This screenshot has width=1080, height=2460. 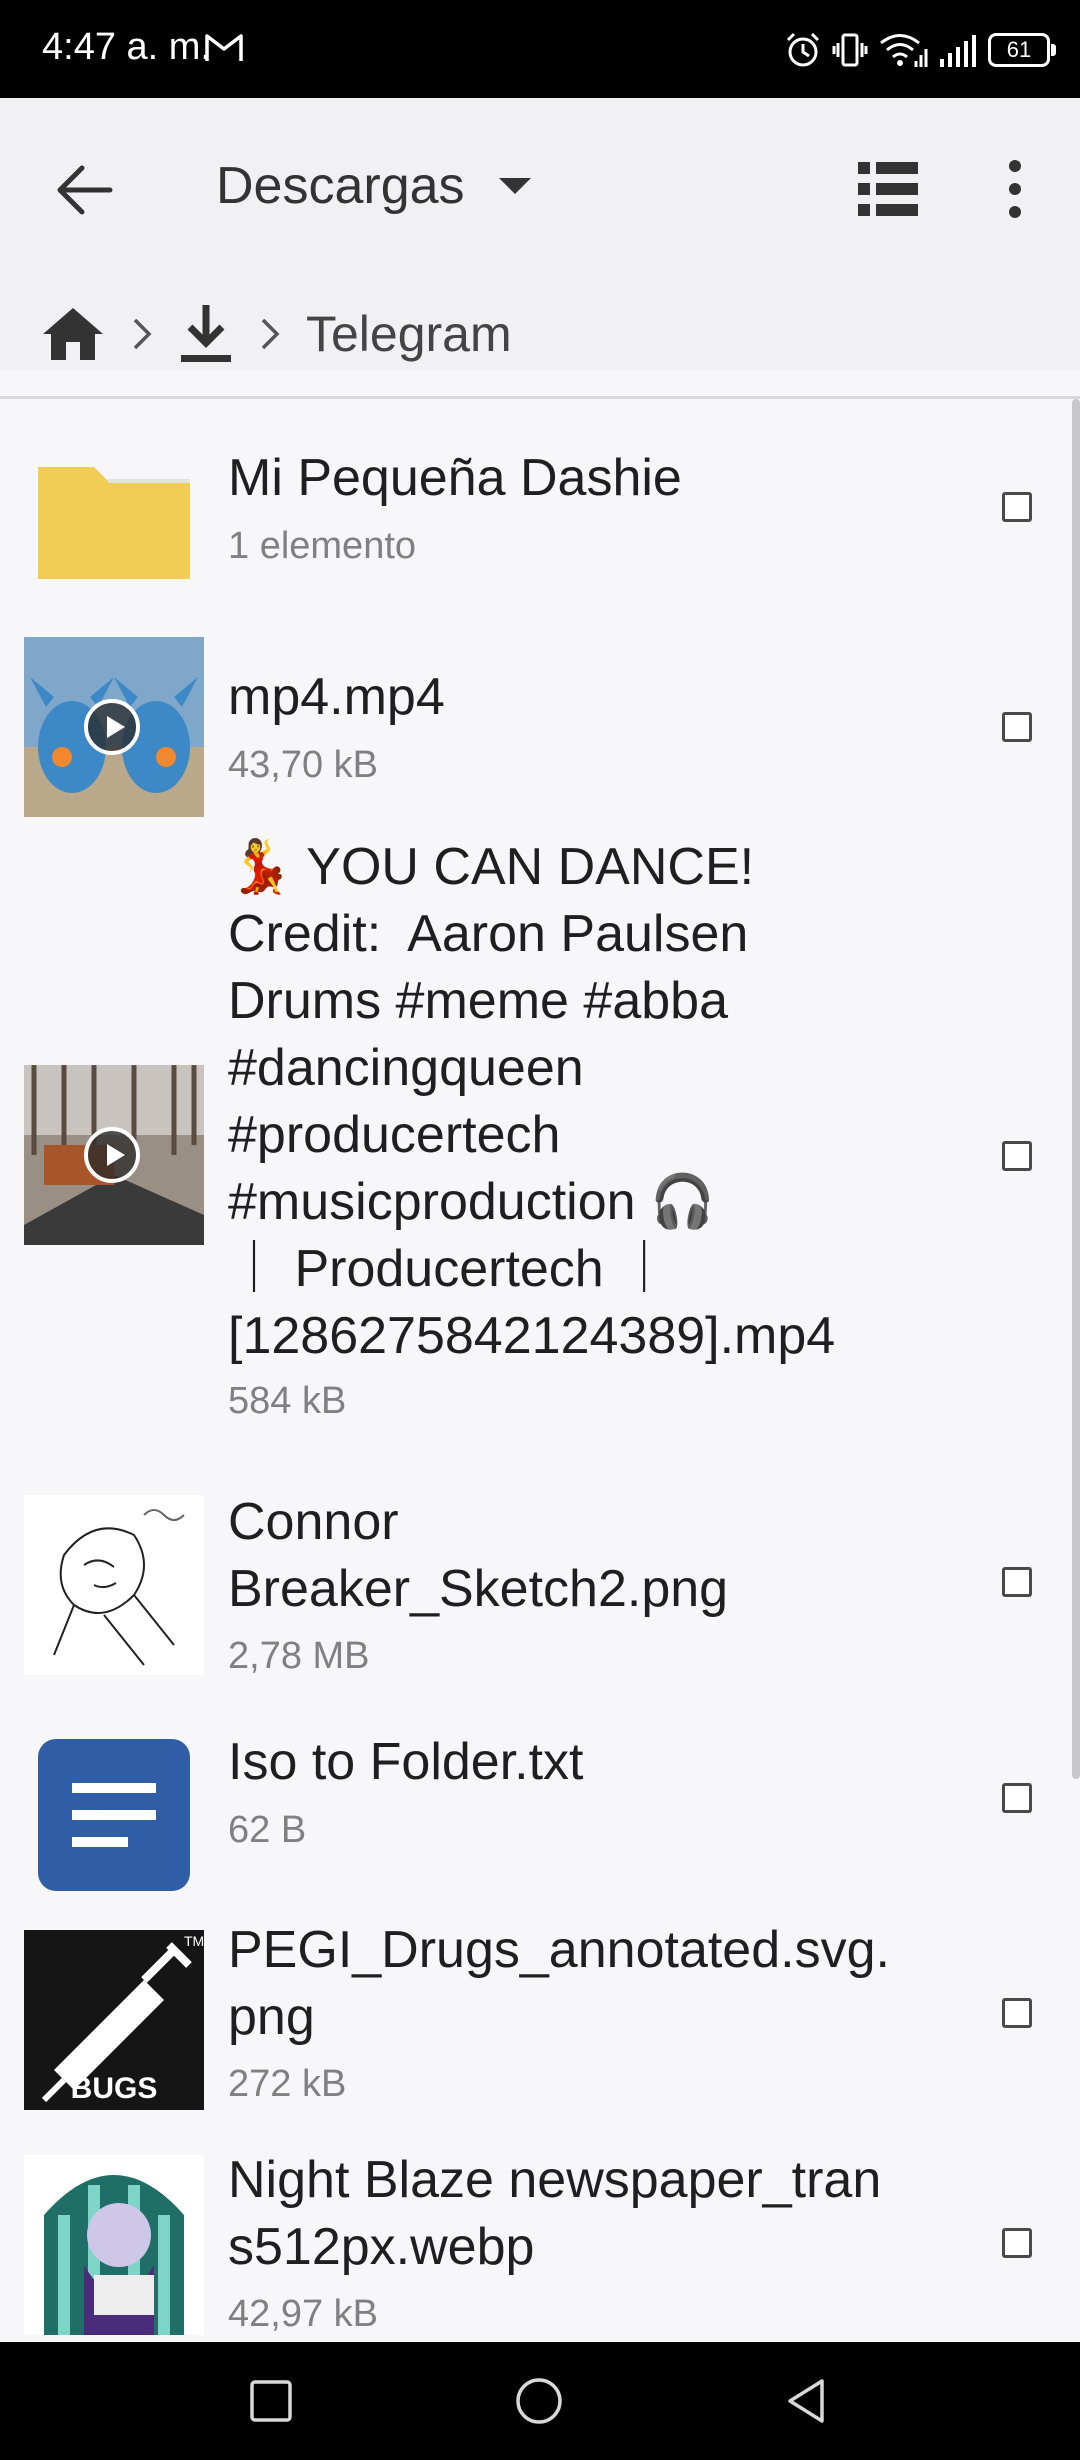 What do you see at coordinates (322, 546) in the screenshot?
I see `file-meta: 1 elemento` at bounding box center [322, 546].